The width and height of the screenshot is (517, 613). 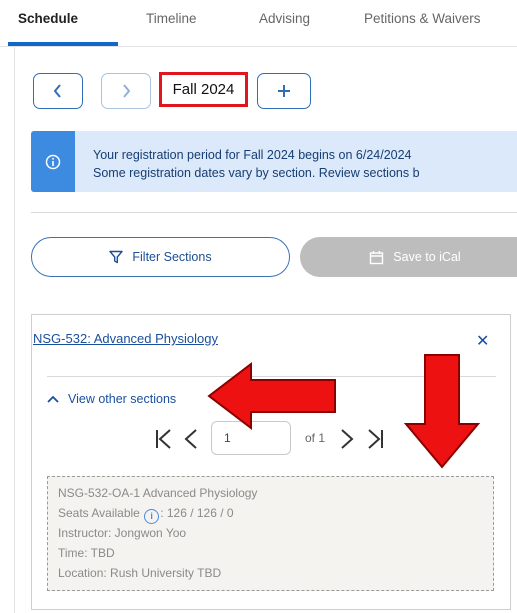 What do you see at coordinates (197, 513) in the screenshot?
I see `seats-available-value: : 126 / 126 / 0` at bounding box center [197, 513].